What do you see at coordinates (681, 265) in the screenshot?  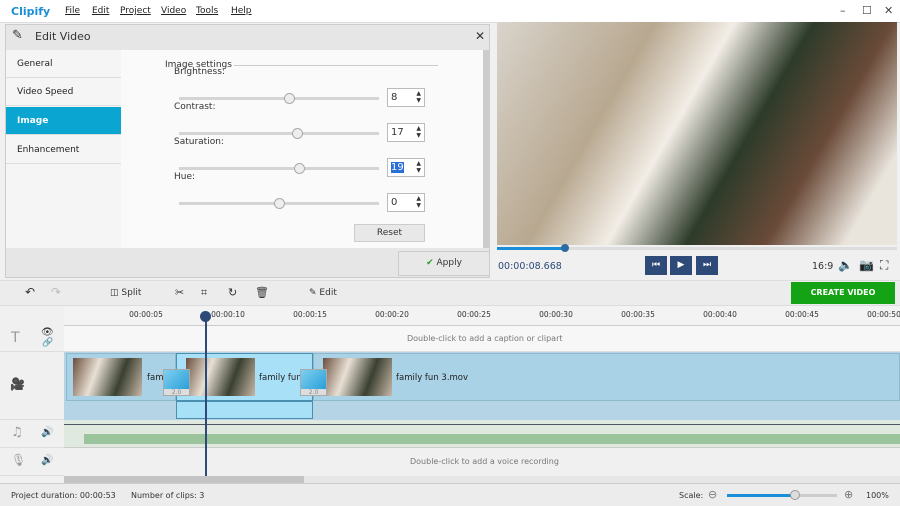 I see `play-button: ▶` at bounding box center [681, 265].